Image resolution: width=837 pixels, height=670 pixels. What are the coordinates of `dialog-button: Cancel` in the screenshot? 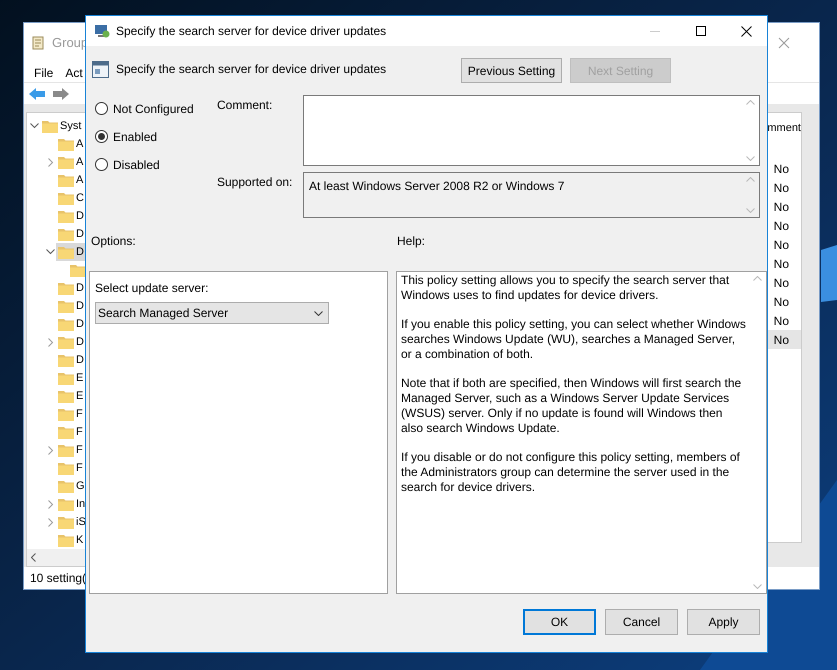 It's located at (641, 622).